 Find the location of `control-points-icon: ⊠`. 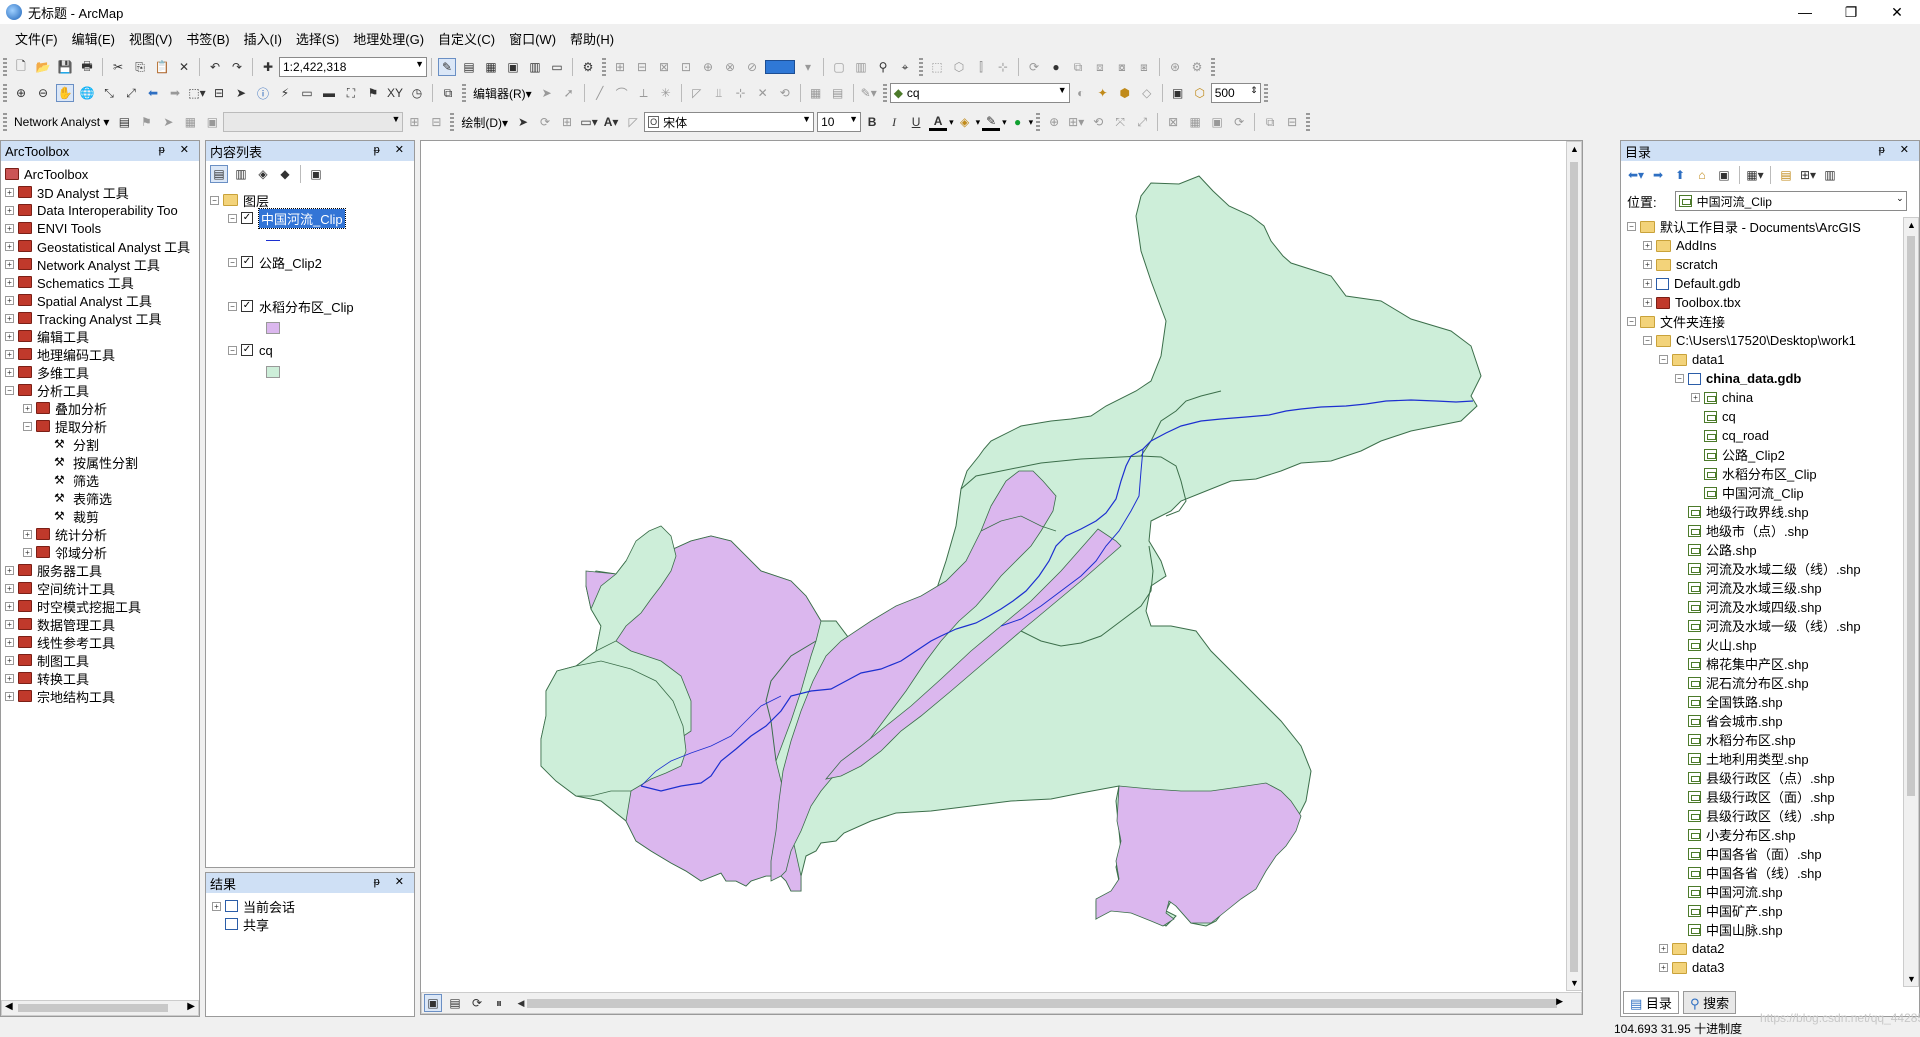

control-points-icon: ⊠ is located at coordinates (1173, 122).